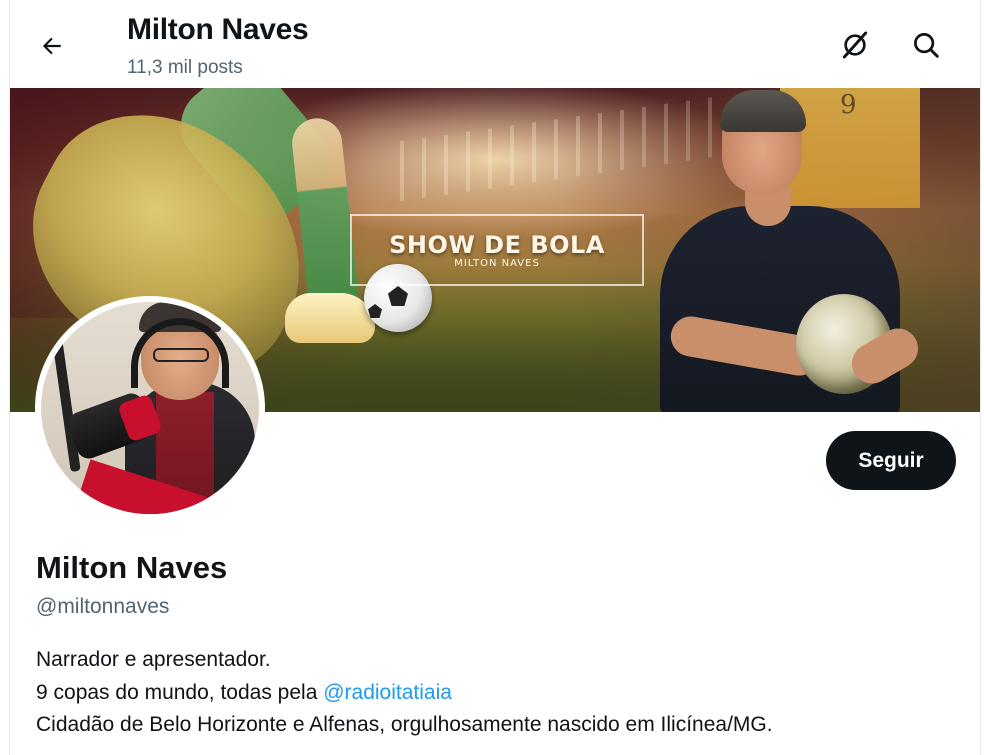  I want to click on show-title: SHOW DE BOLA, so click(497, 244).